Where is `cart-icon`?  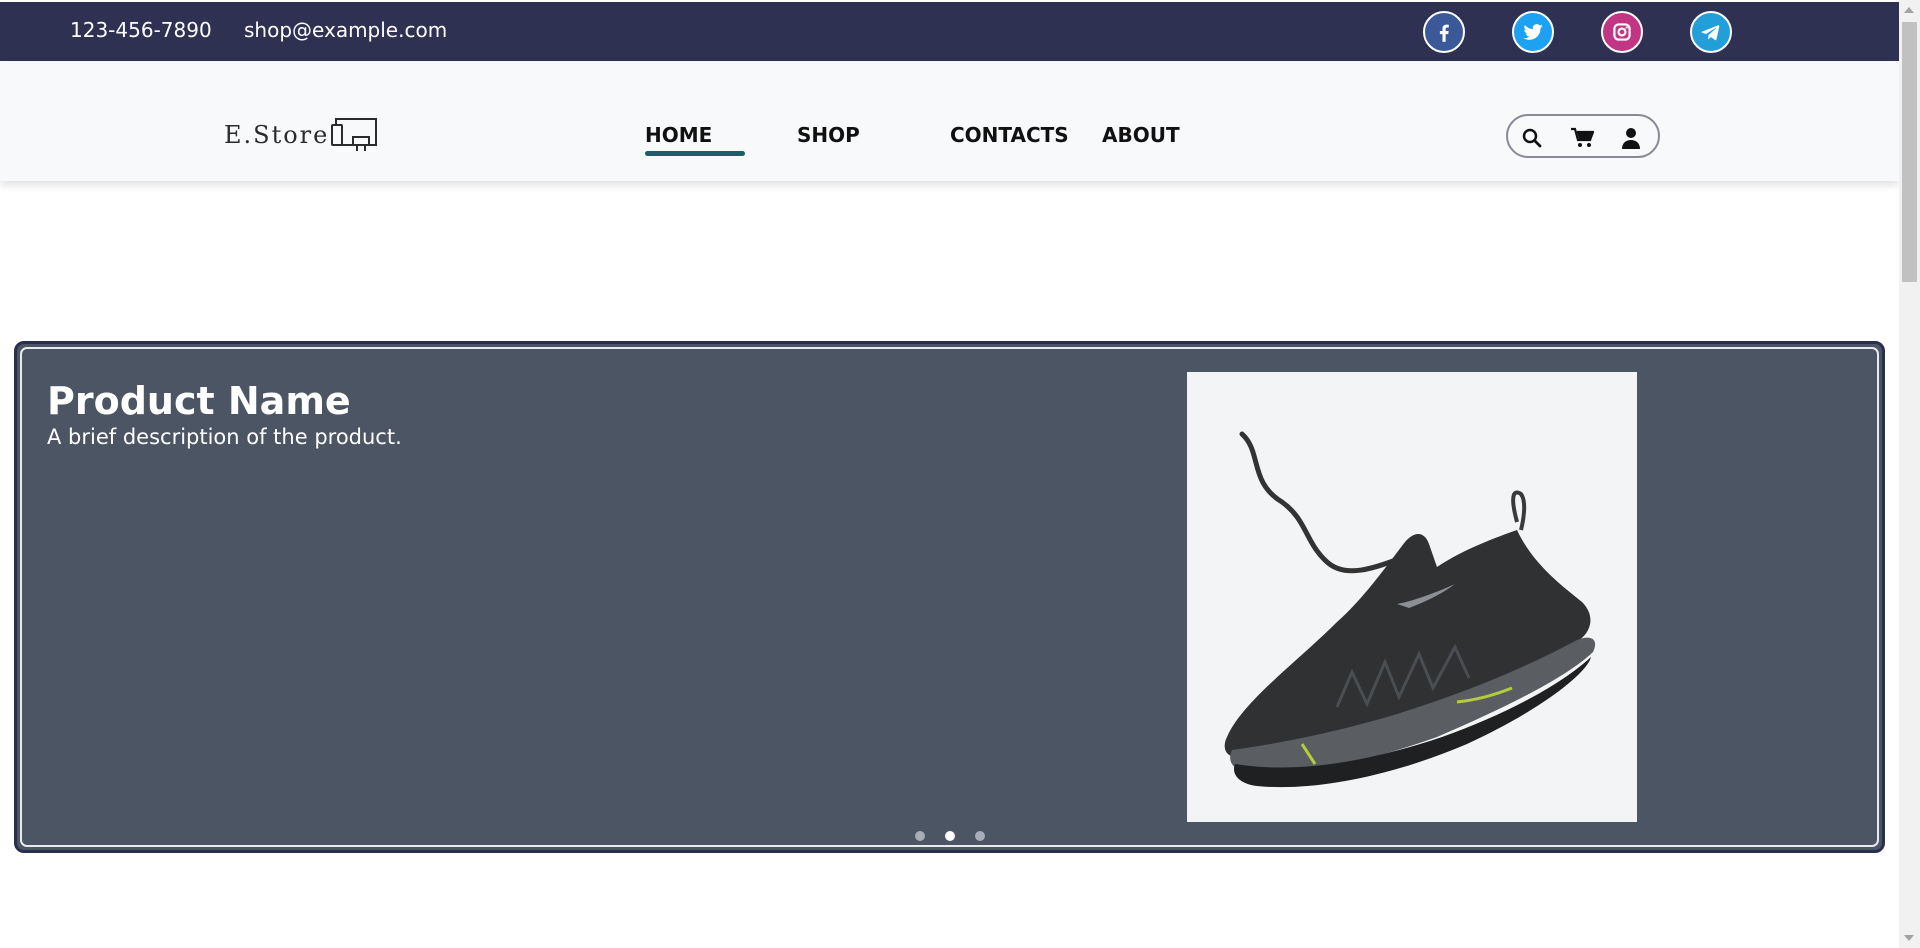
cart-icon is located at coordinates (1582, 138).